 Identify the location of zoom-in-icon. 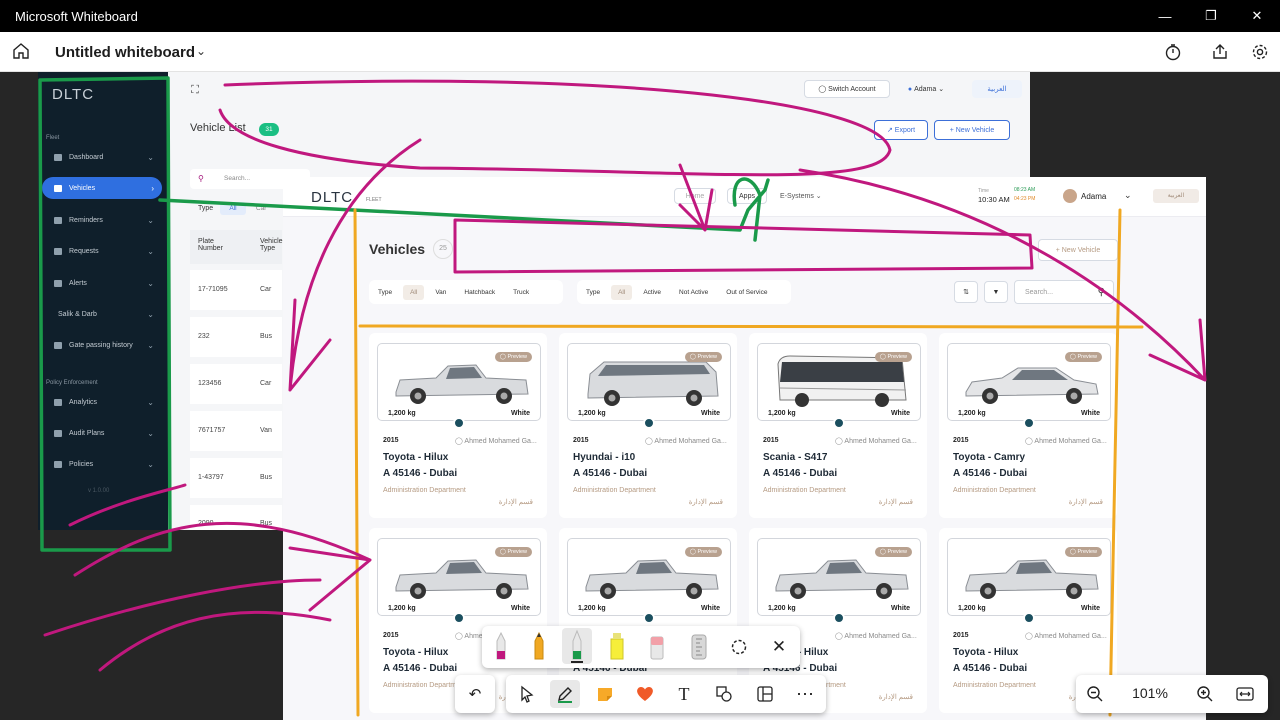
(1205, 694).